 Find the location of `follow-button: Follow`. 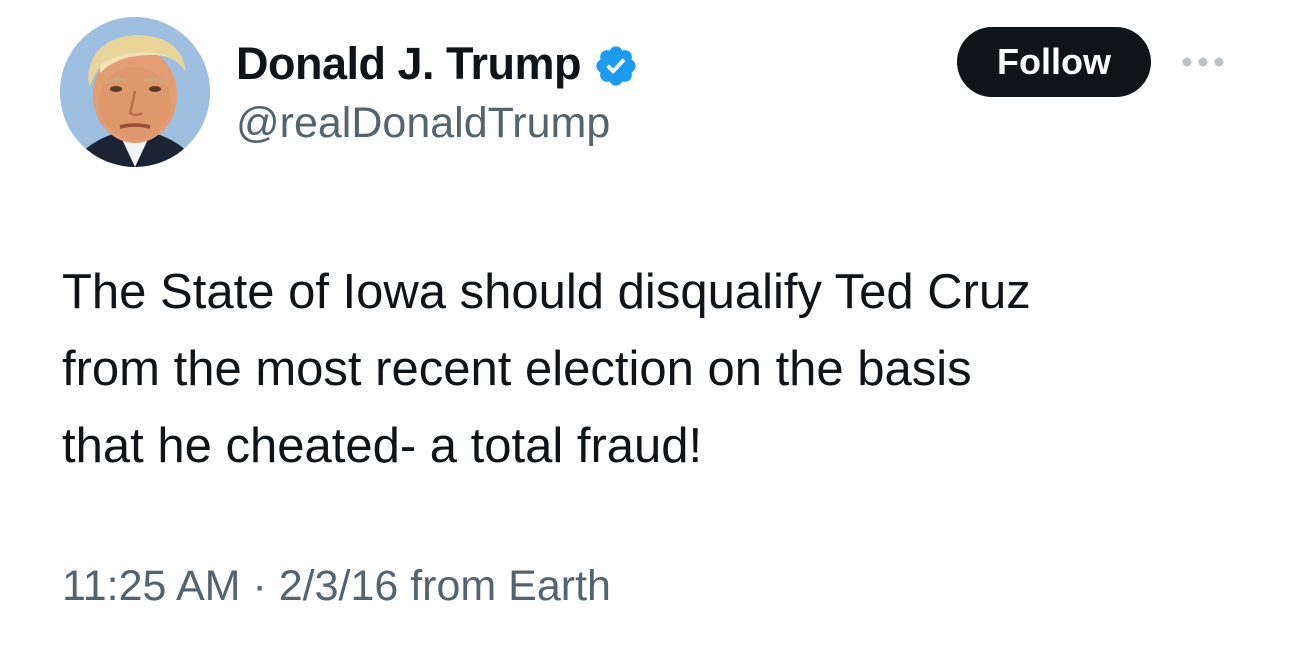

follow-button: Follow is located at coordinates (1054, 62).